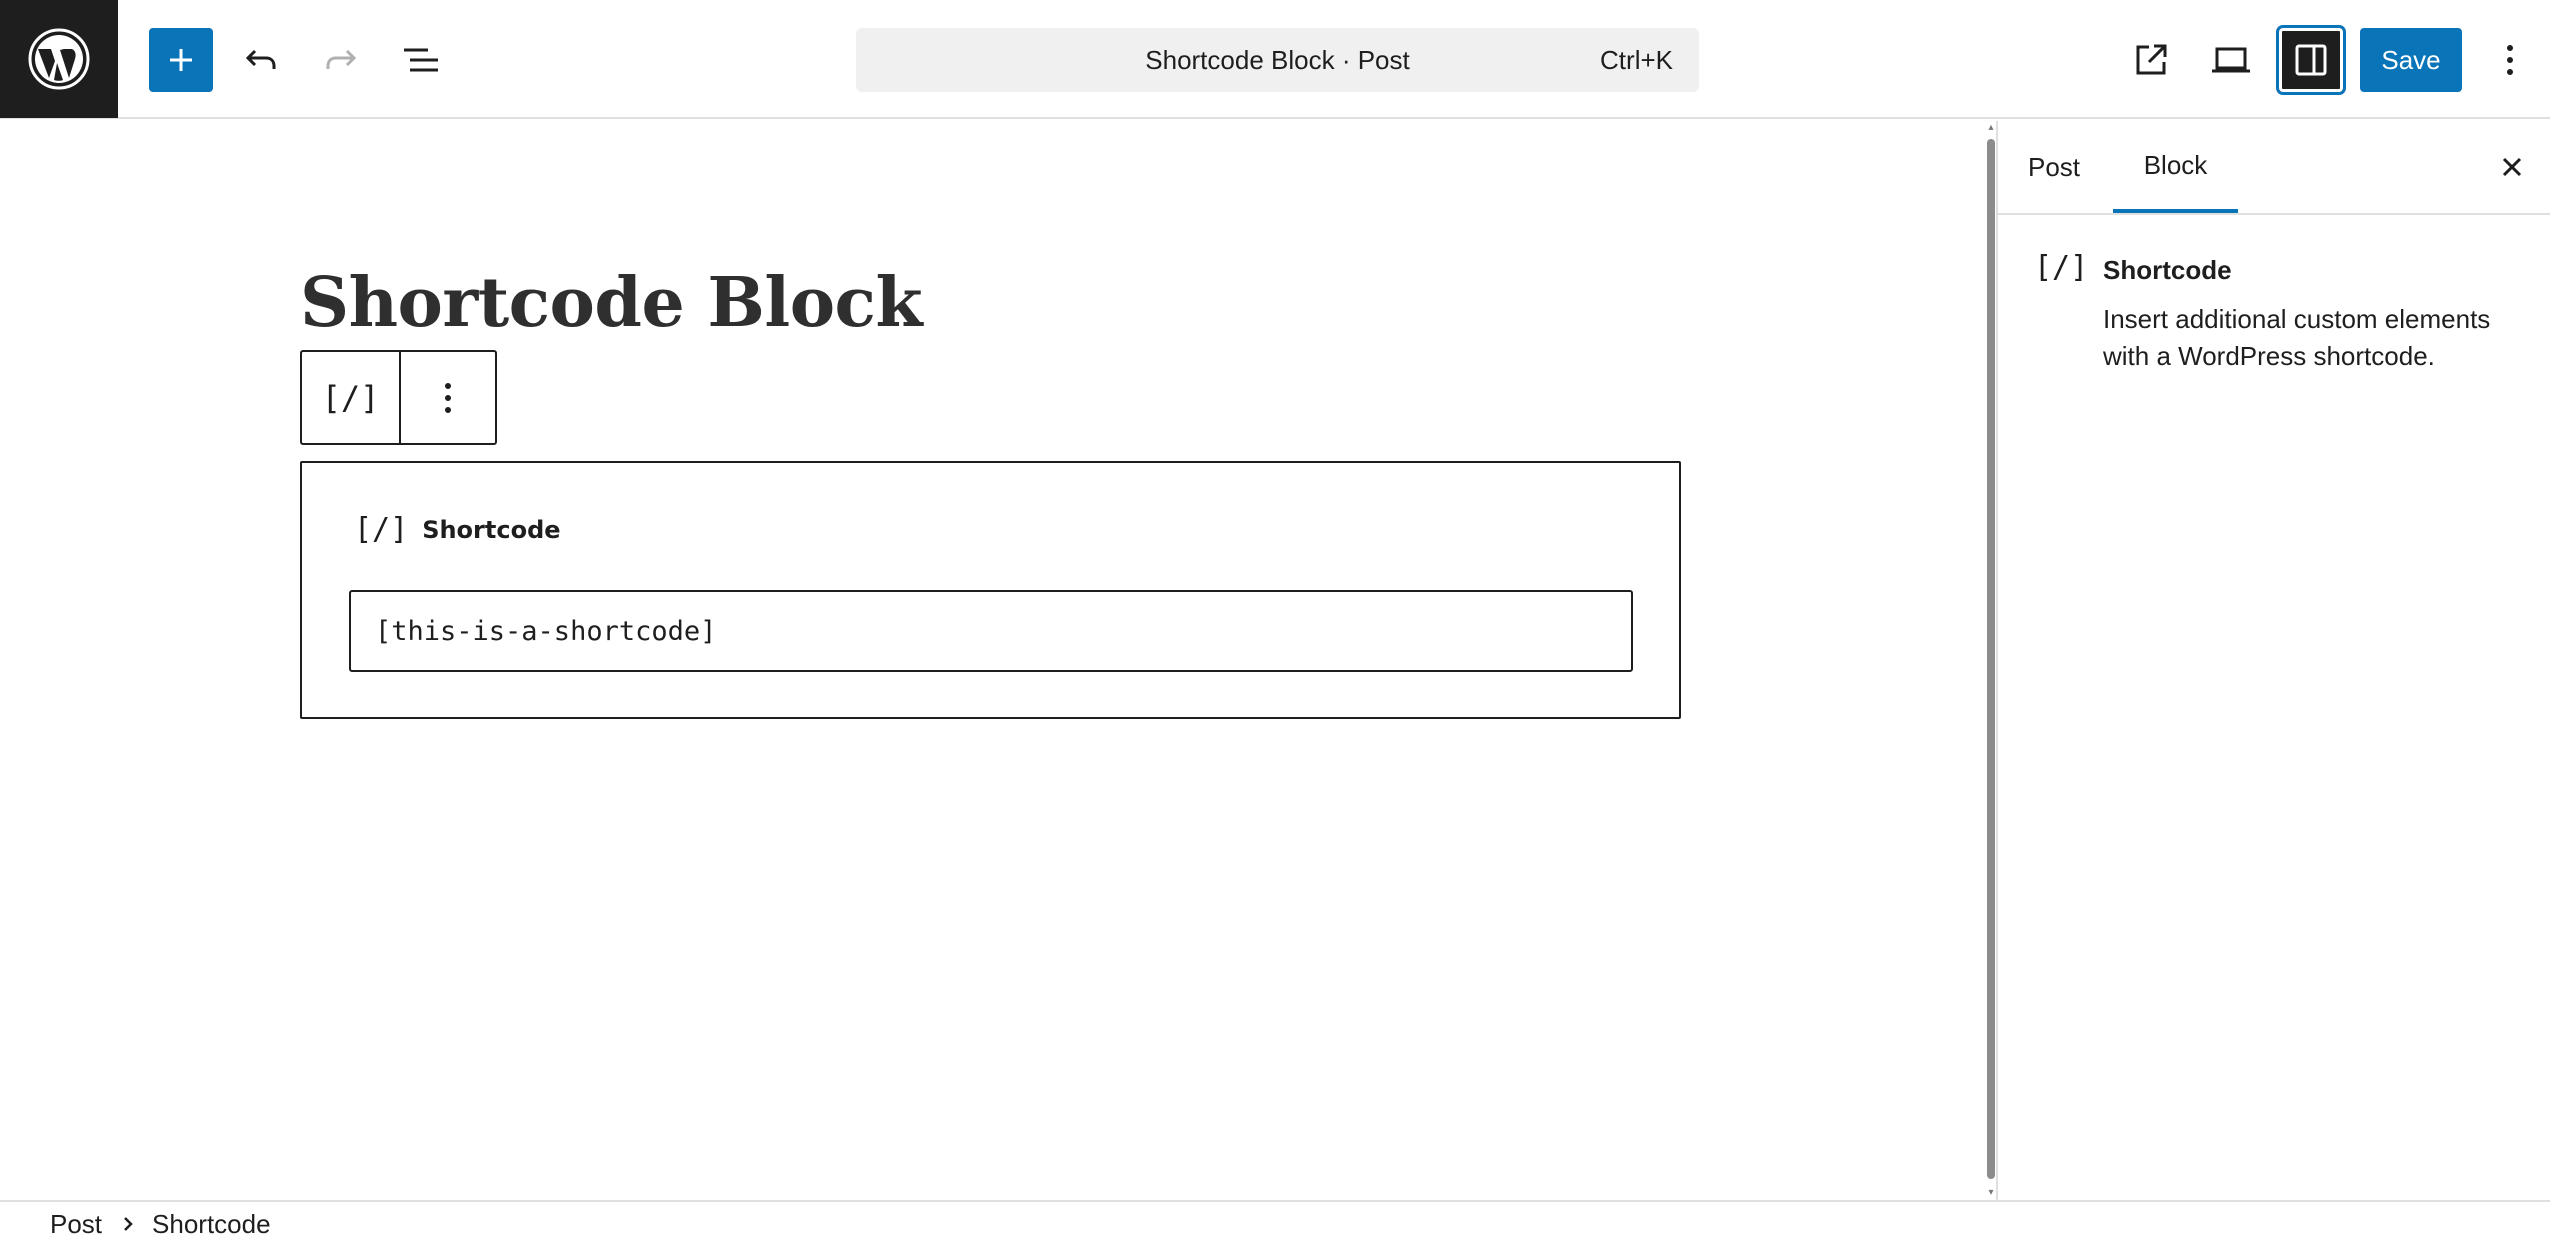 This screenshot has width=2550, height=1246. I want to click on shortcode-label: Shortcode, so click(491, 530).